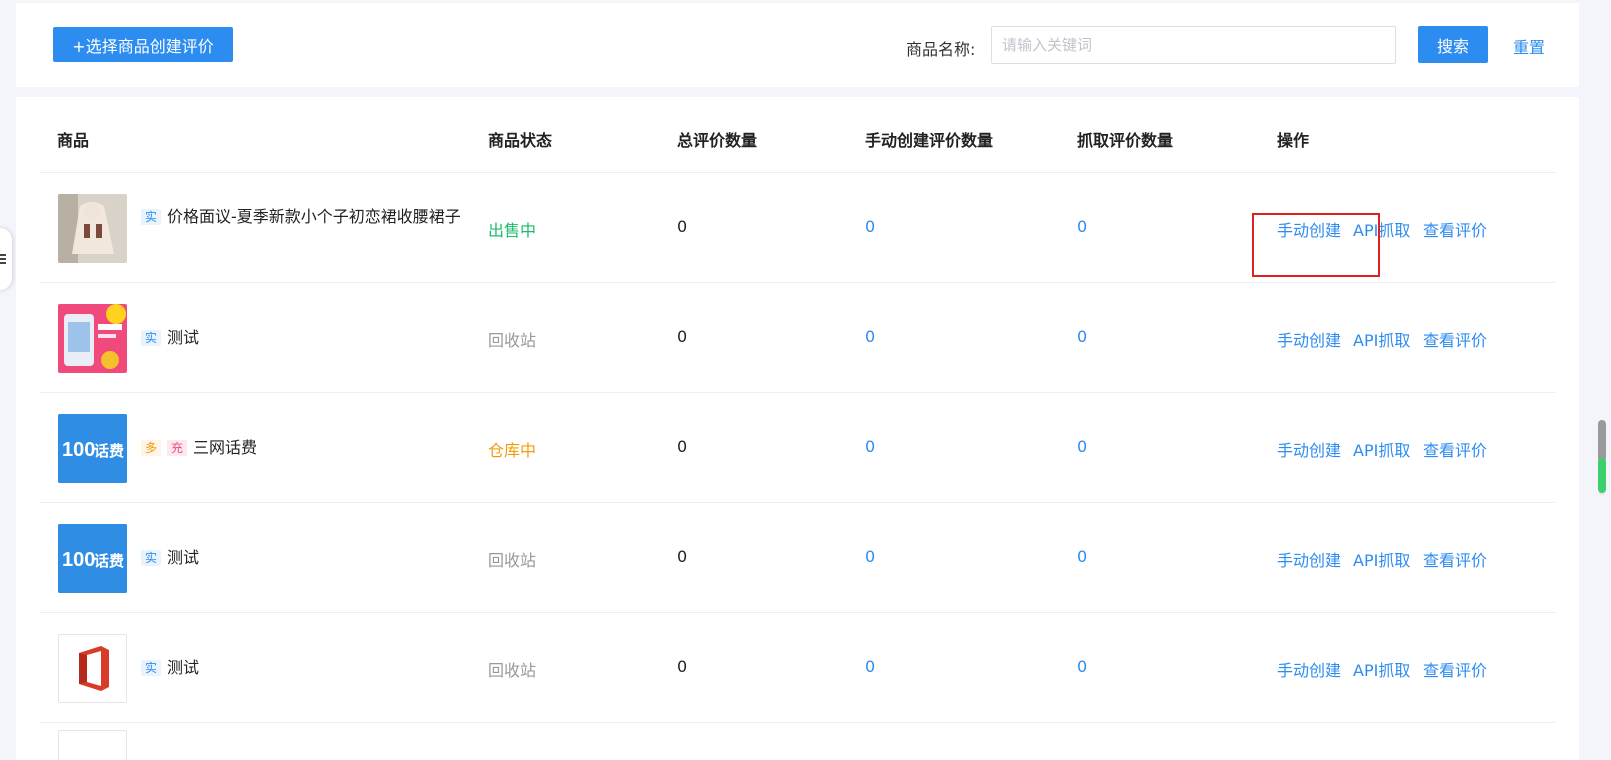 The height and width of the screenshot is (760, 1611). Describe the element at coordinates (1453, 44) in the screenshot. I see `search-button: 搜索` at that location.